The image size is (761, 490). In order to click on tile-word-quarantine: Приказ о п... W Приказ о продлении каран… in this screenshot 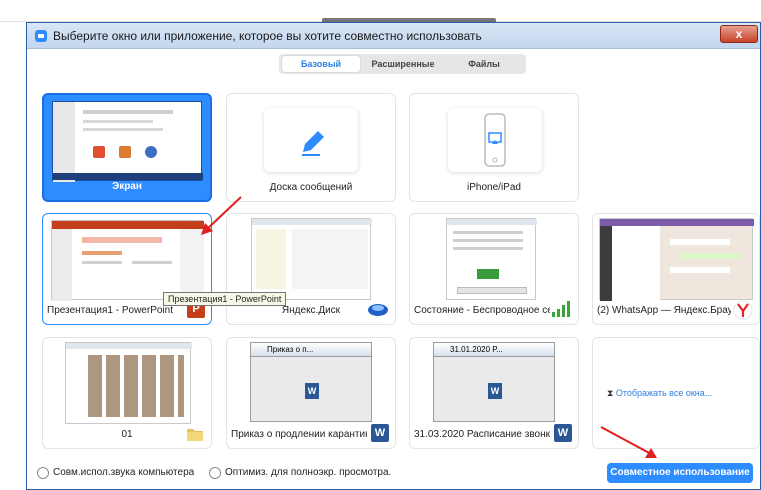, I will do `click(311, 393)`.